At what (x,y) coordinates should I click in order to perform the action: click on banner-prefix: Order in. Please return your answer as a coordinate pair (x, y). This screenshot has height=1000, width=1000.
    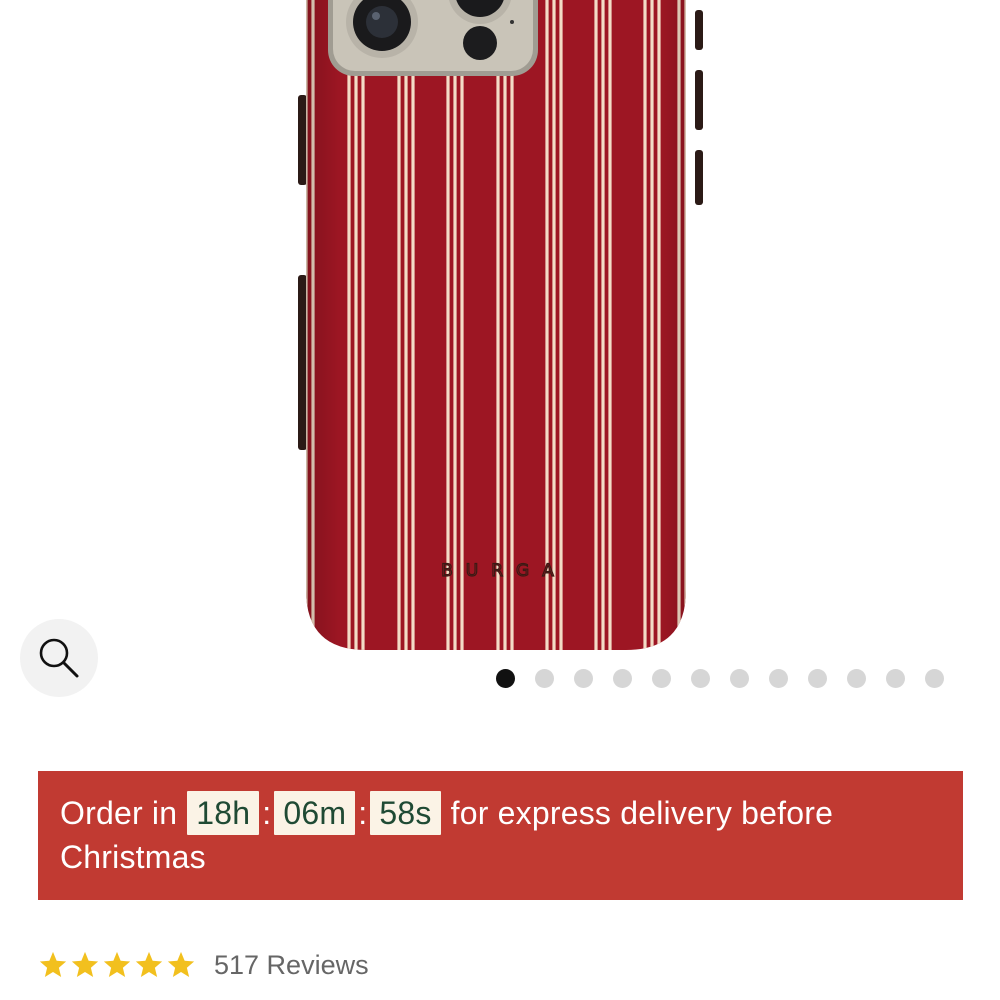
    Looking at the image, I should click on (119, 813).